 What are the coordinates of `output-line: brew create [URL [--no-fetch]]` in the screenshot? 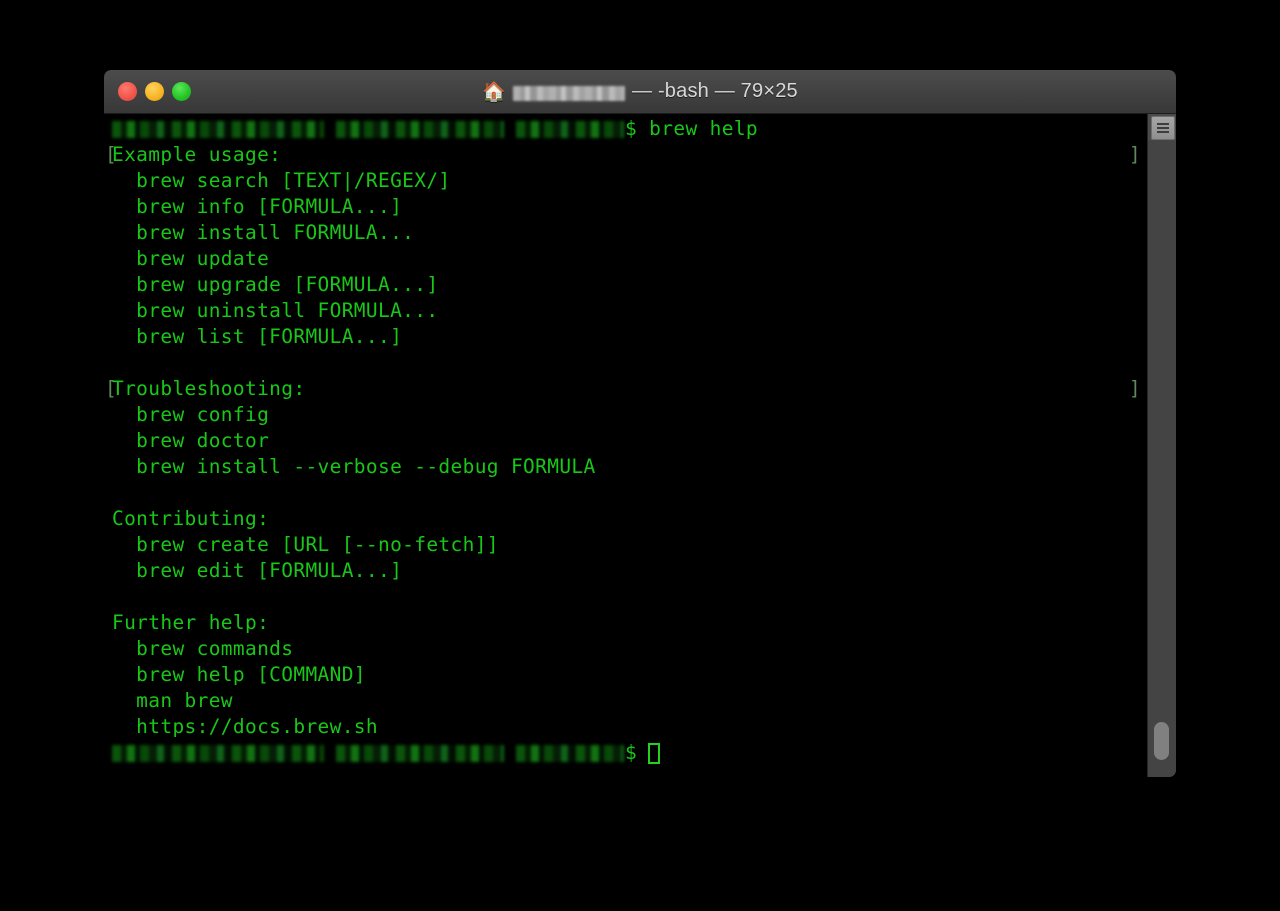 It's located at (305, 544).